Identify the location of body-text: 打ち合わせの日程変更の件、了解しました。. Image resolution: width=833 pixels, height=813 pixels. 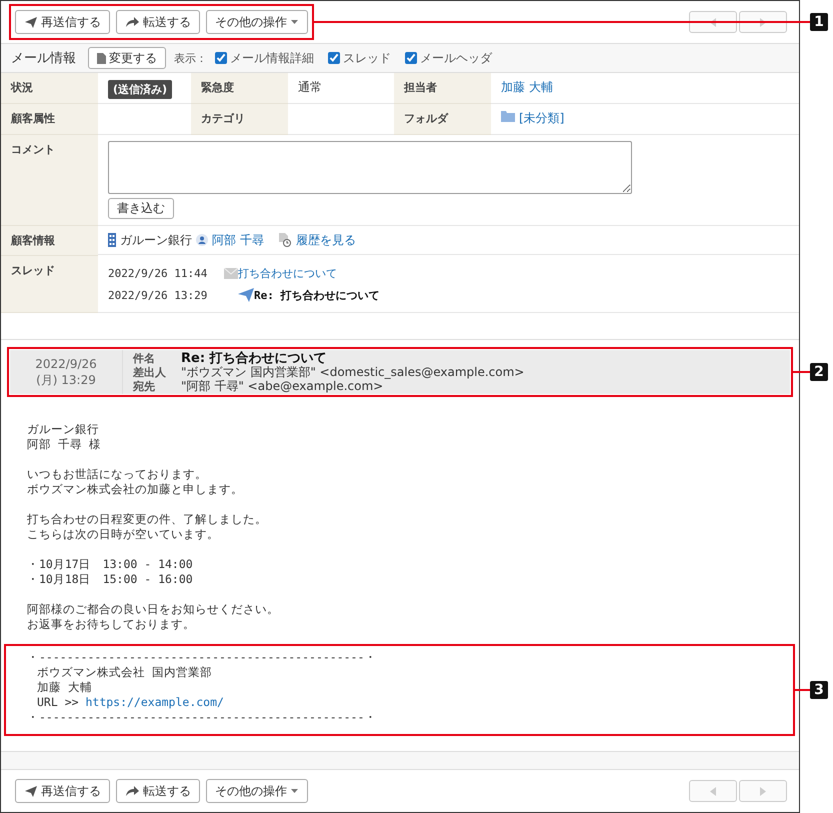
(147, 519).